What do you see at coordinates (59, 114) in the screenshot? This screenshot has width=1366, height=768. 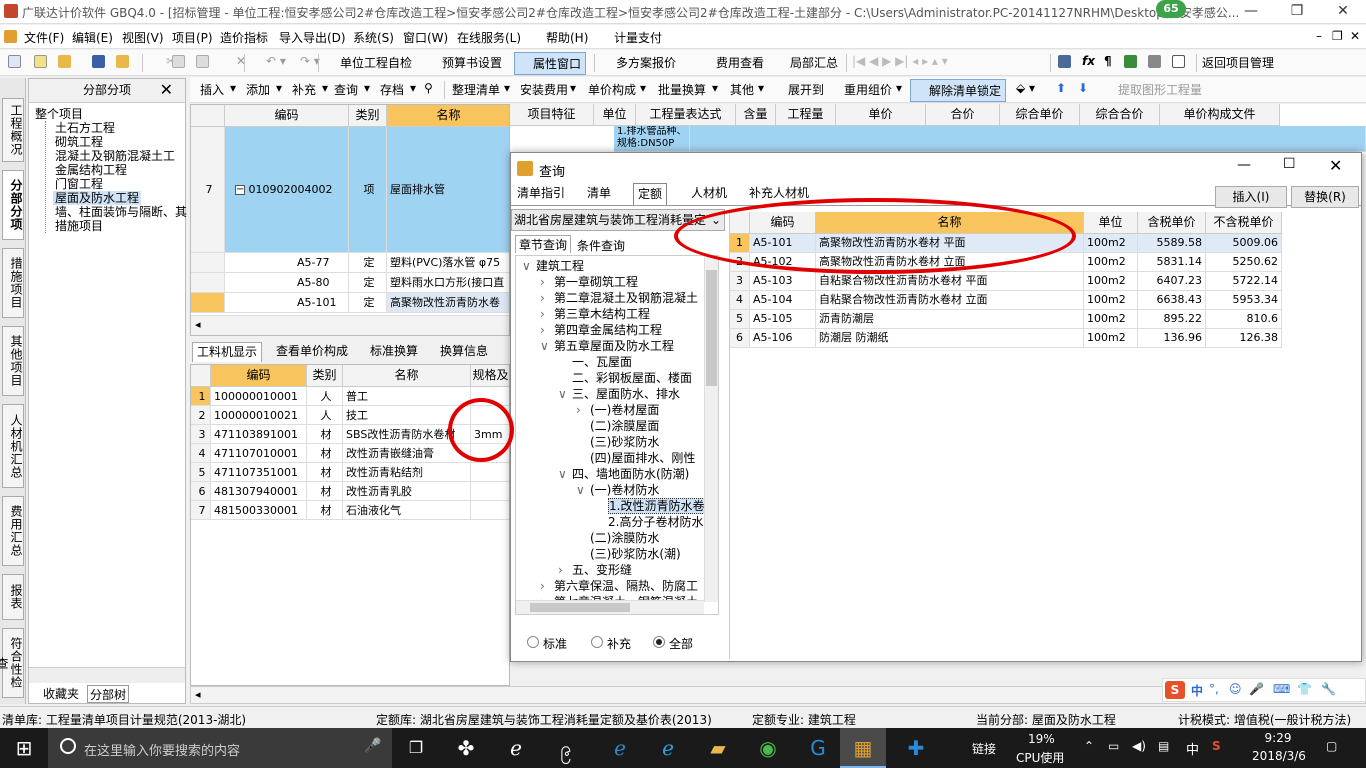 I see `tree-item-whole-project: 整个项目` at bounding box center [59, 114].